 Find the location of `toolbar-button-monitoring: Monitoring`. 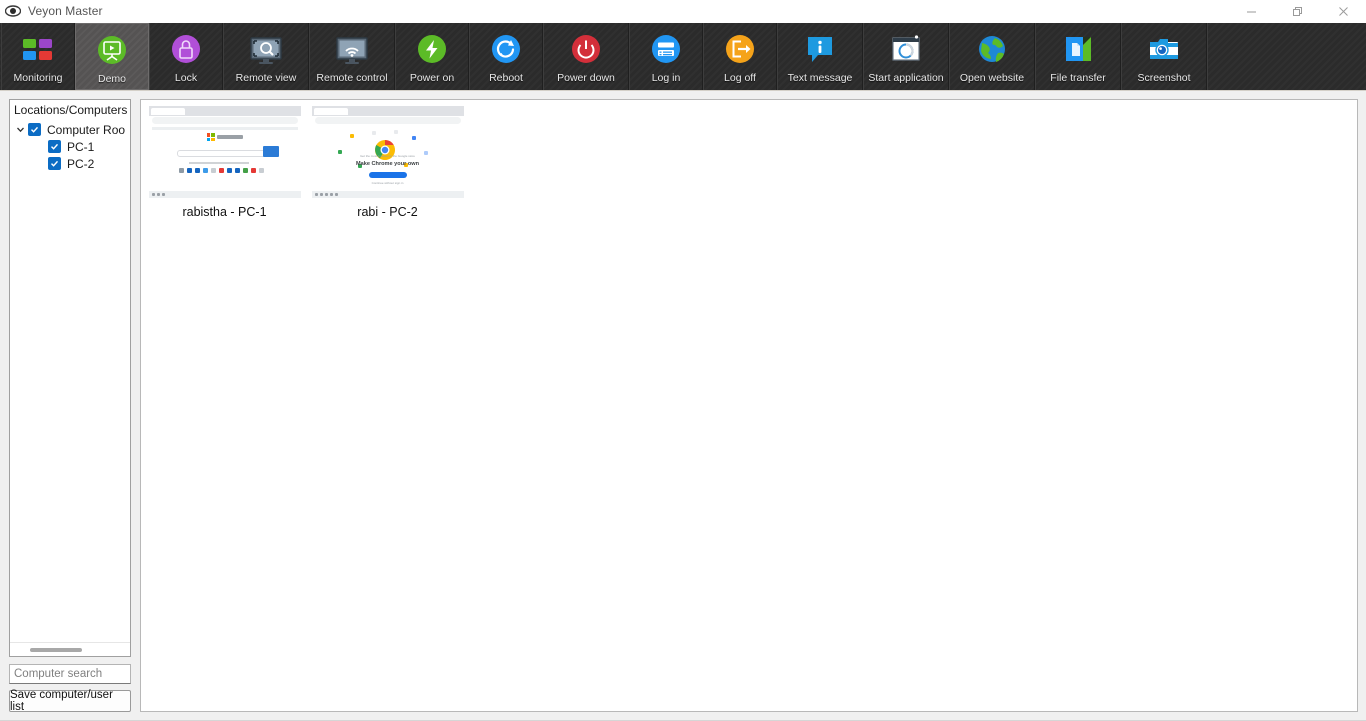

toolbar-button-monitoring: Monitoring is located at coordinates (38, 56).